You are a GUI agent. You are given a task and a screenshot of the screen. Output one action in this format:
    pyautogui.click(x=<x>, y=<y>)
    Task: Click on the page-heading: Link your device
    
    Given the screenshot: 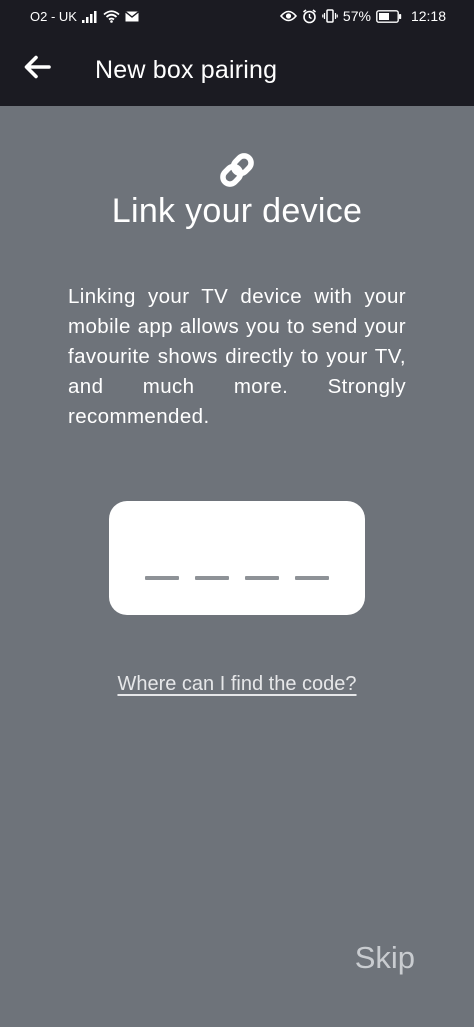 What is the action you would take?
    pyautogui.click(x=237, y=211)
    